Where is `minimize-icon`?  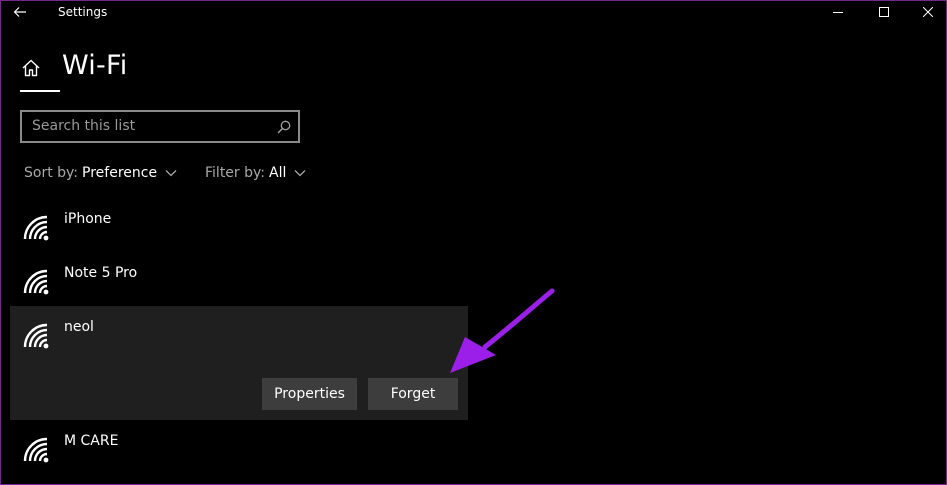
minimize-icon is located at coordinates (838, 12).